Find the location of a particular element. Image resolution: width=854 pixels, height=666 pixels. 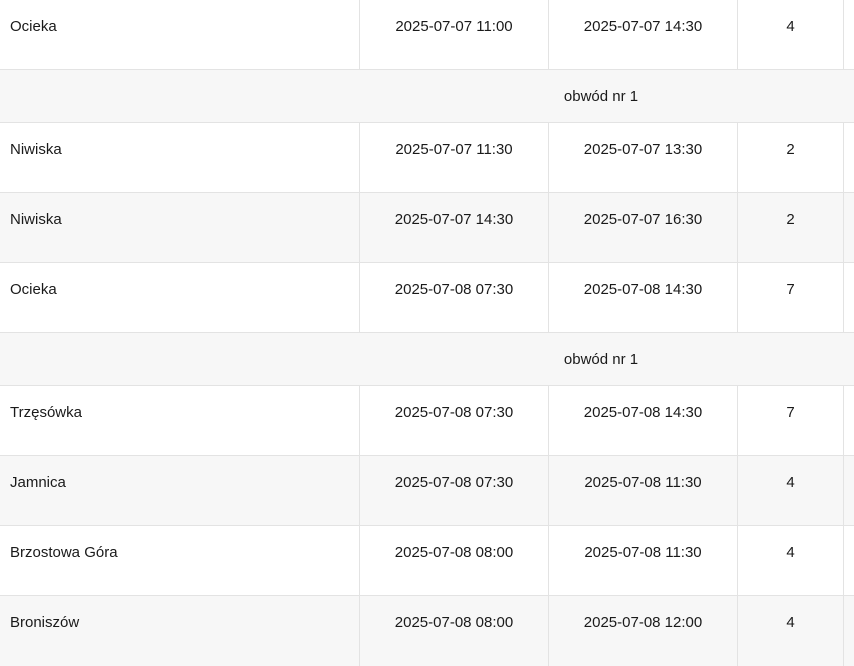

end-time-cell: 2025-07-07 13:30 is located at coordinates (643, 157).